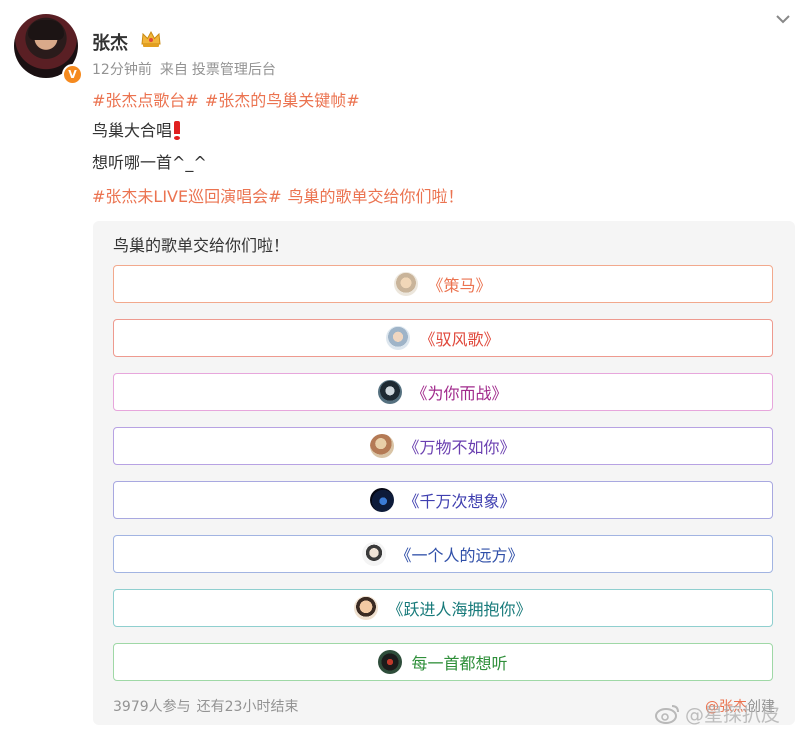 The height and width of the screenshot is (736, 799). Describe the element at coordinates (72, 74) in the screenshot. I see `verified-v-icon: V` at that location.